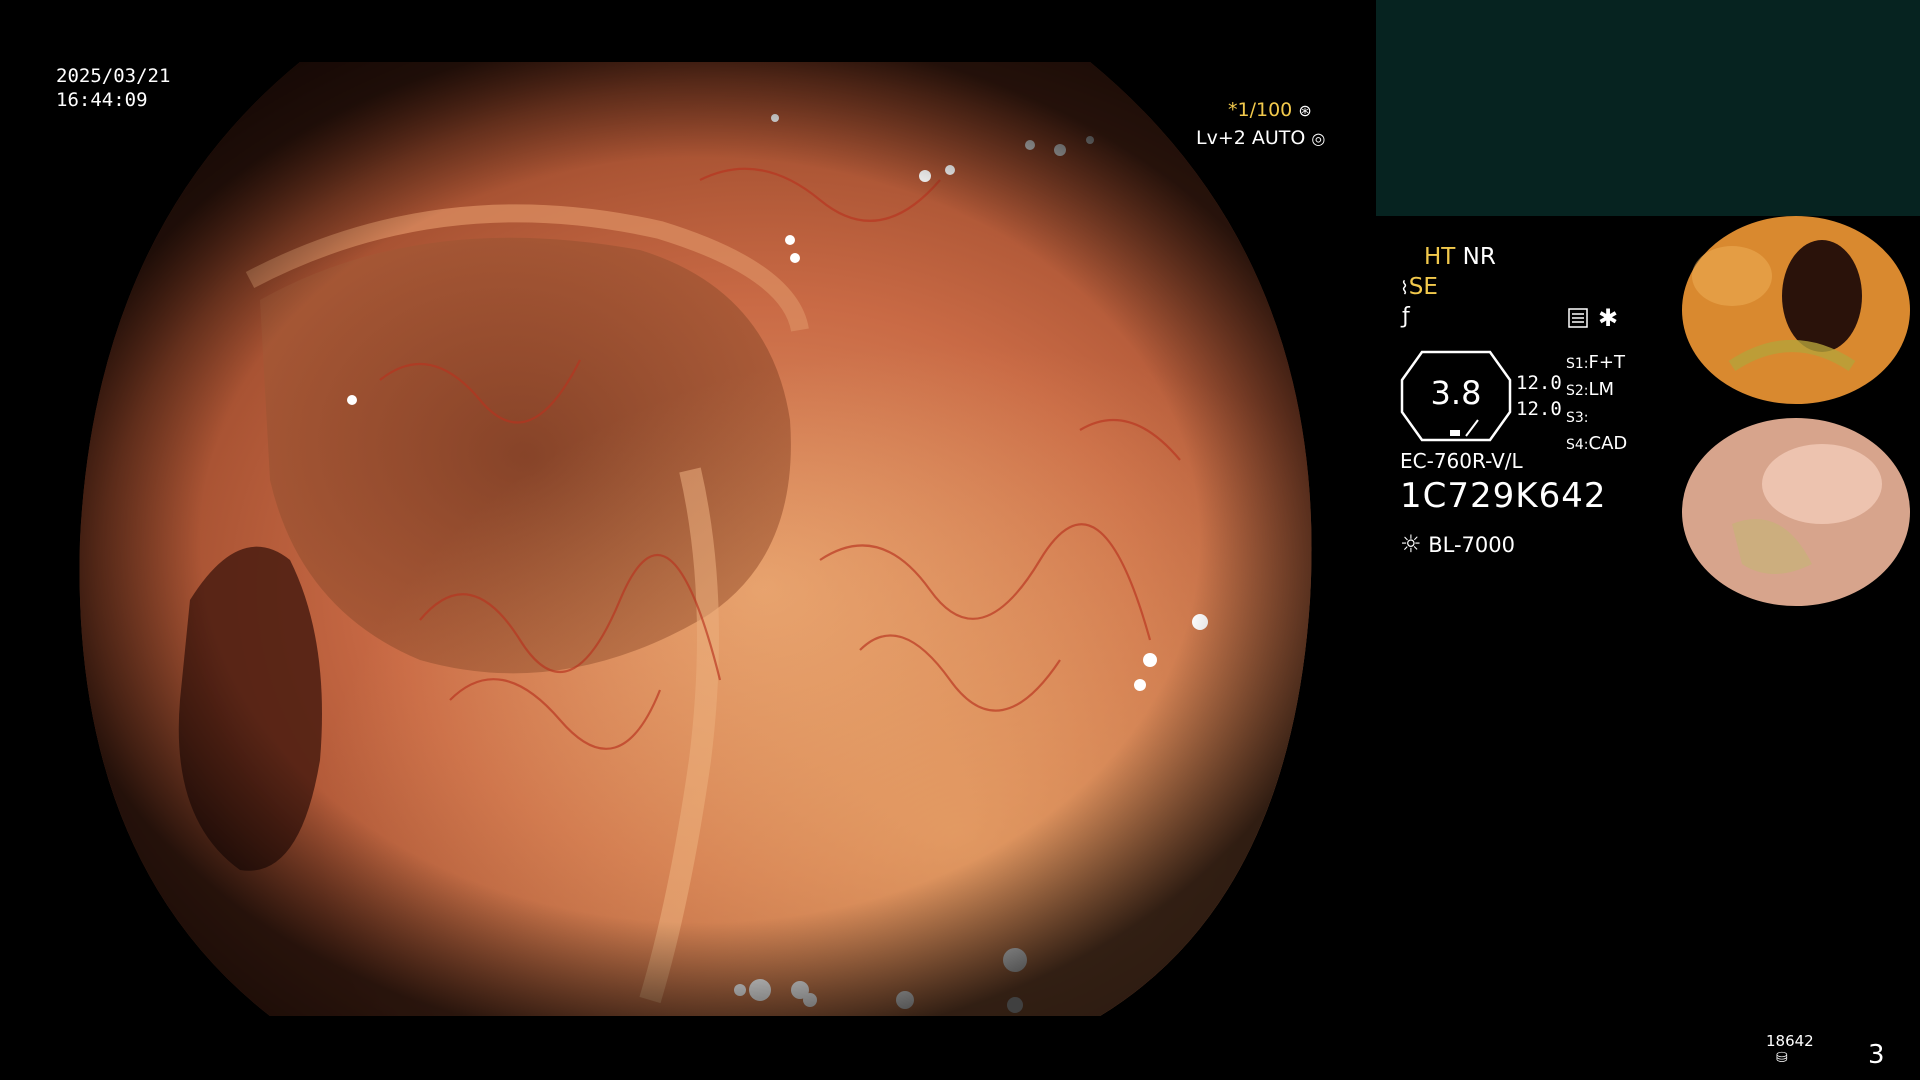  What do you see at coordinates (1260, 110) in the screenshot?
I see `shutter-label: *1/100` at bounding box center [1260, 110].